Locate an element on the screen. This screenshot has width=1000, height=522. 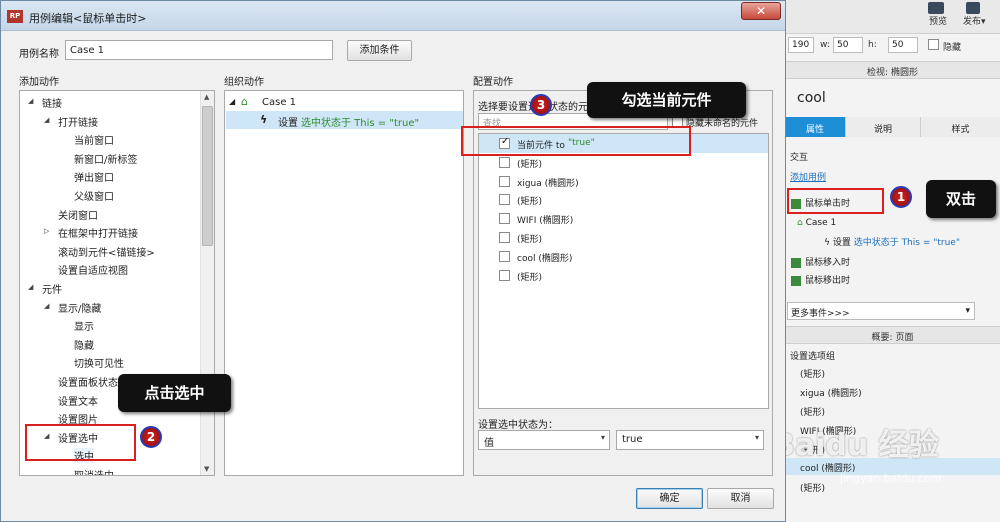
event-mouseleave: 鼠标移出时 is located at coordinates (820, 279).